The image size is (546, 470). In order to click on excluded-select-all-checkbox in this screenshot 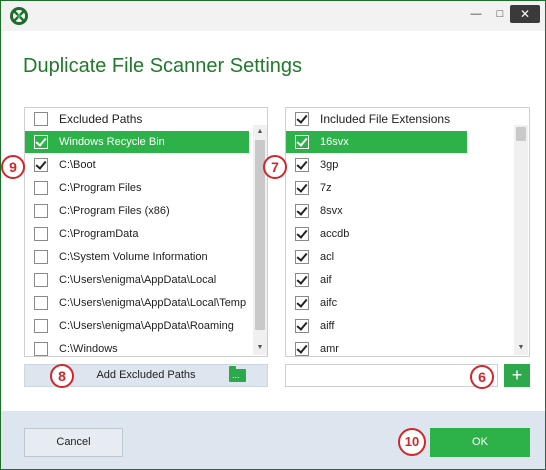, I will do `click(41, 119)`.